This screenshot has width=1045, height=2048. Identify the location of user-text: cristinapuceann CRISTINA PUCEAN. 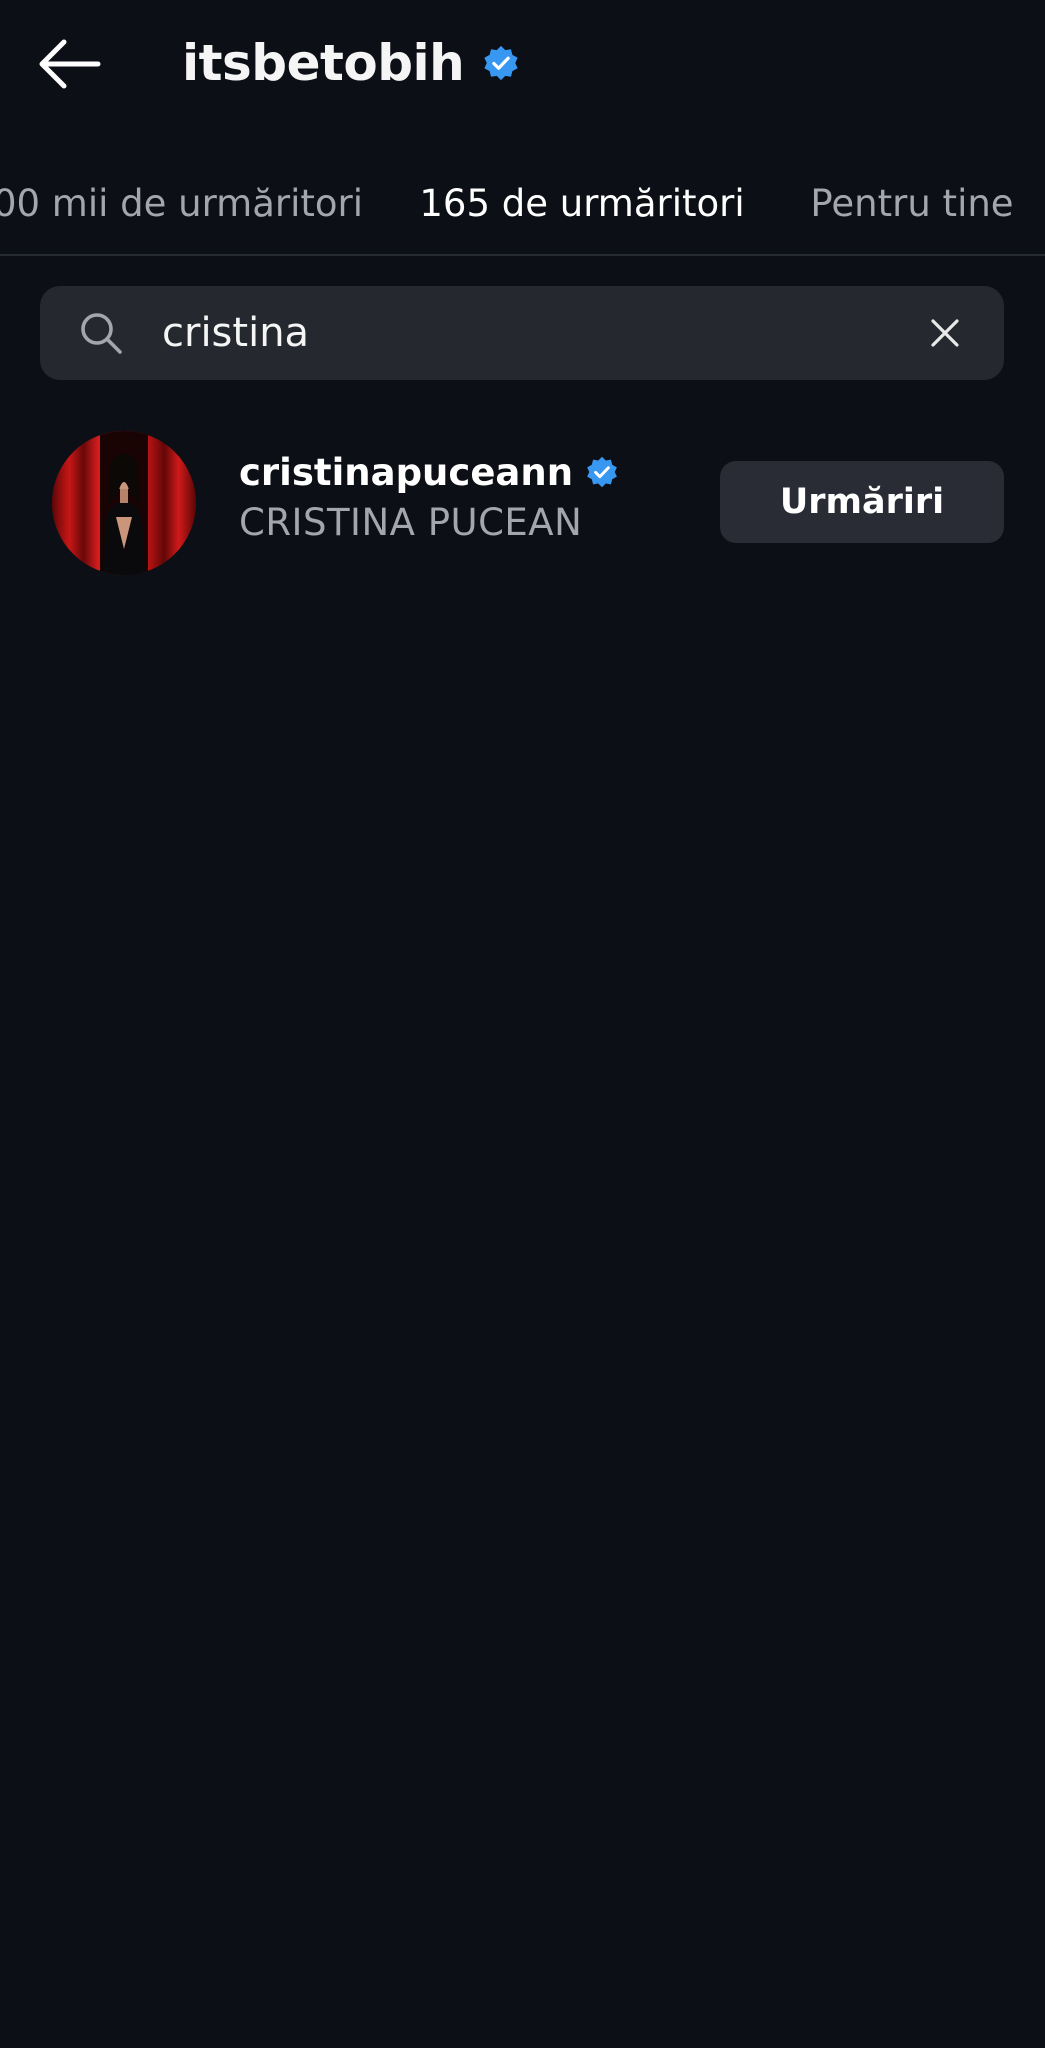
(429, 495).